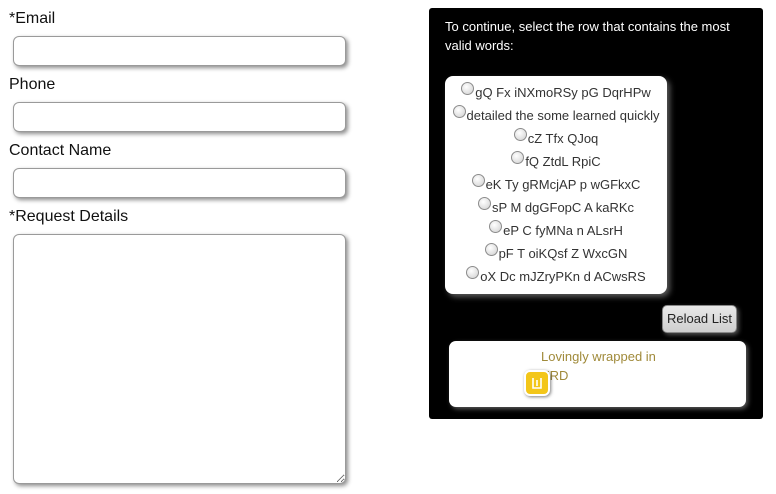  I want to click on captcha-option-label: eP C fyMNa n ALsrH, so click(563, 230).